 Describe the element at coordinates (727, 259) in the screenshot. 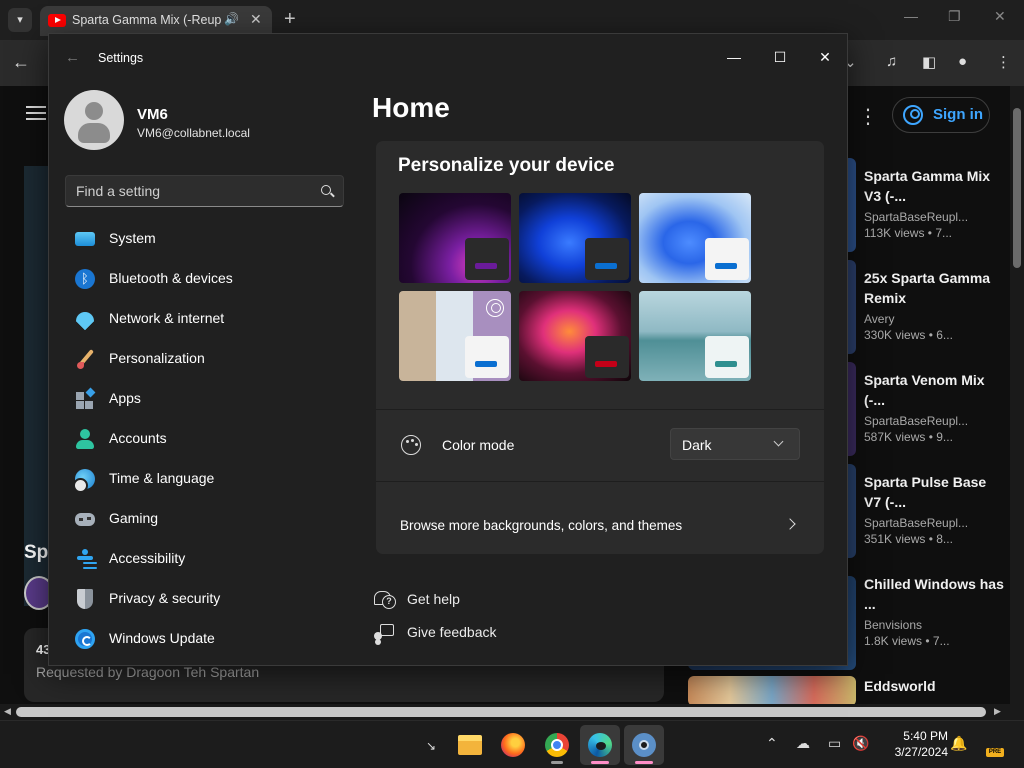

I see `theme-swatch` at that location.